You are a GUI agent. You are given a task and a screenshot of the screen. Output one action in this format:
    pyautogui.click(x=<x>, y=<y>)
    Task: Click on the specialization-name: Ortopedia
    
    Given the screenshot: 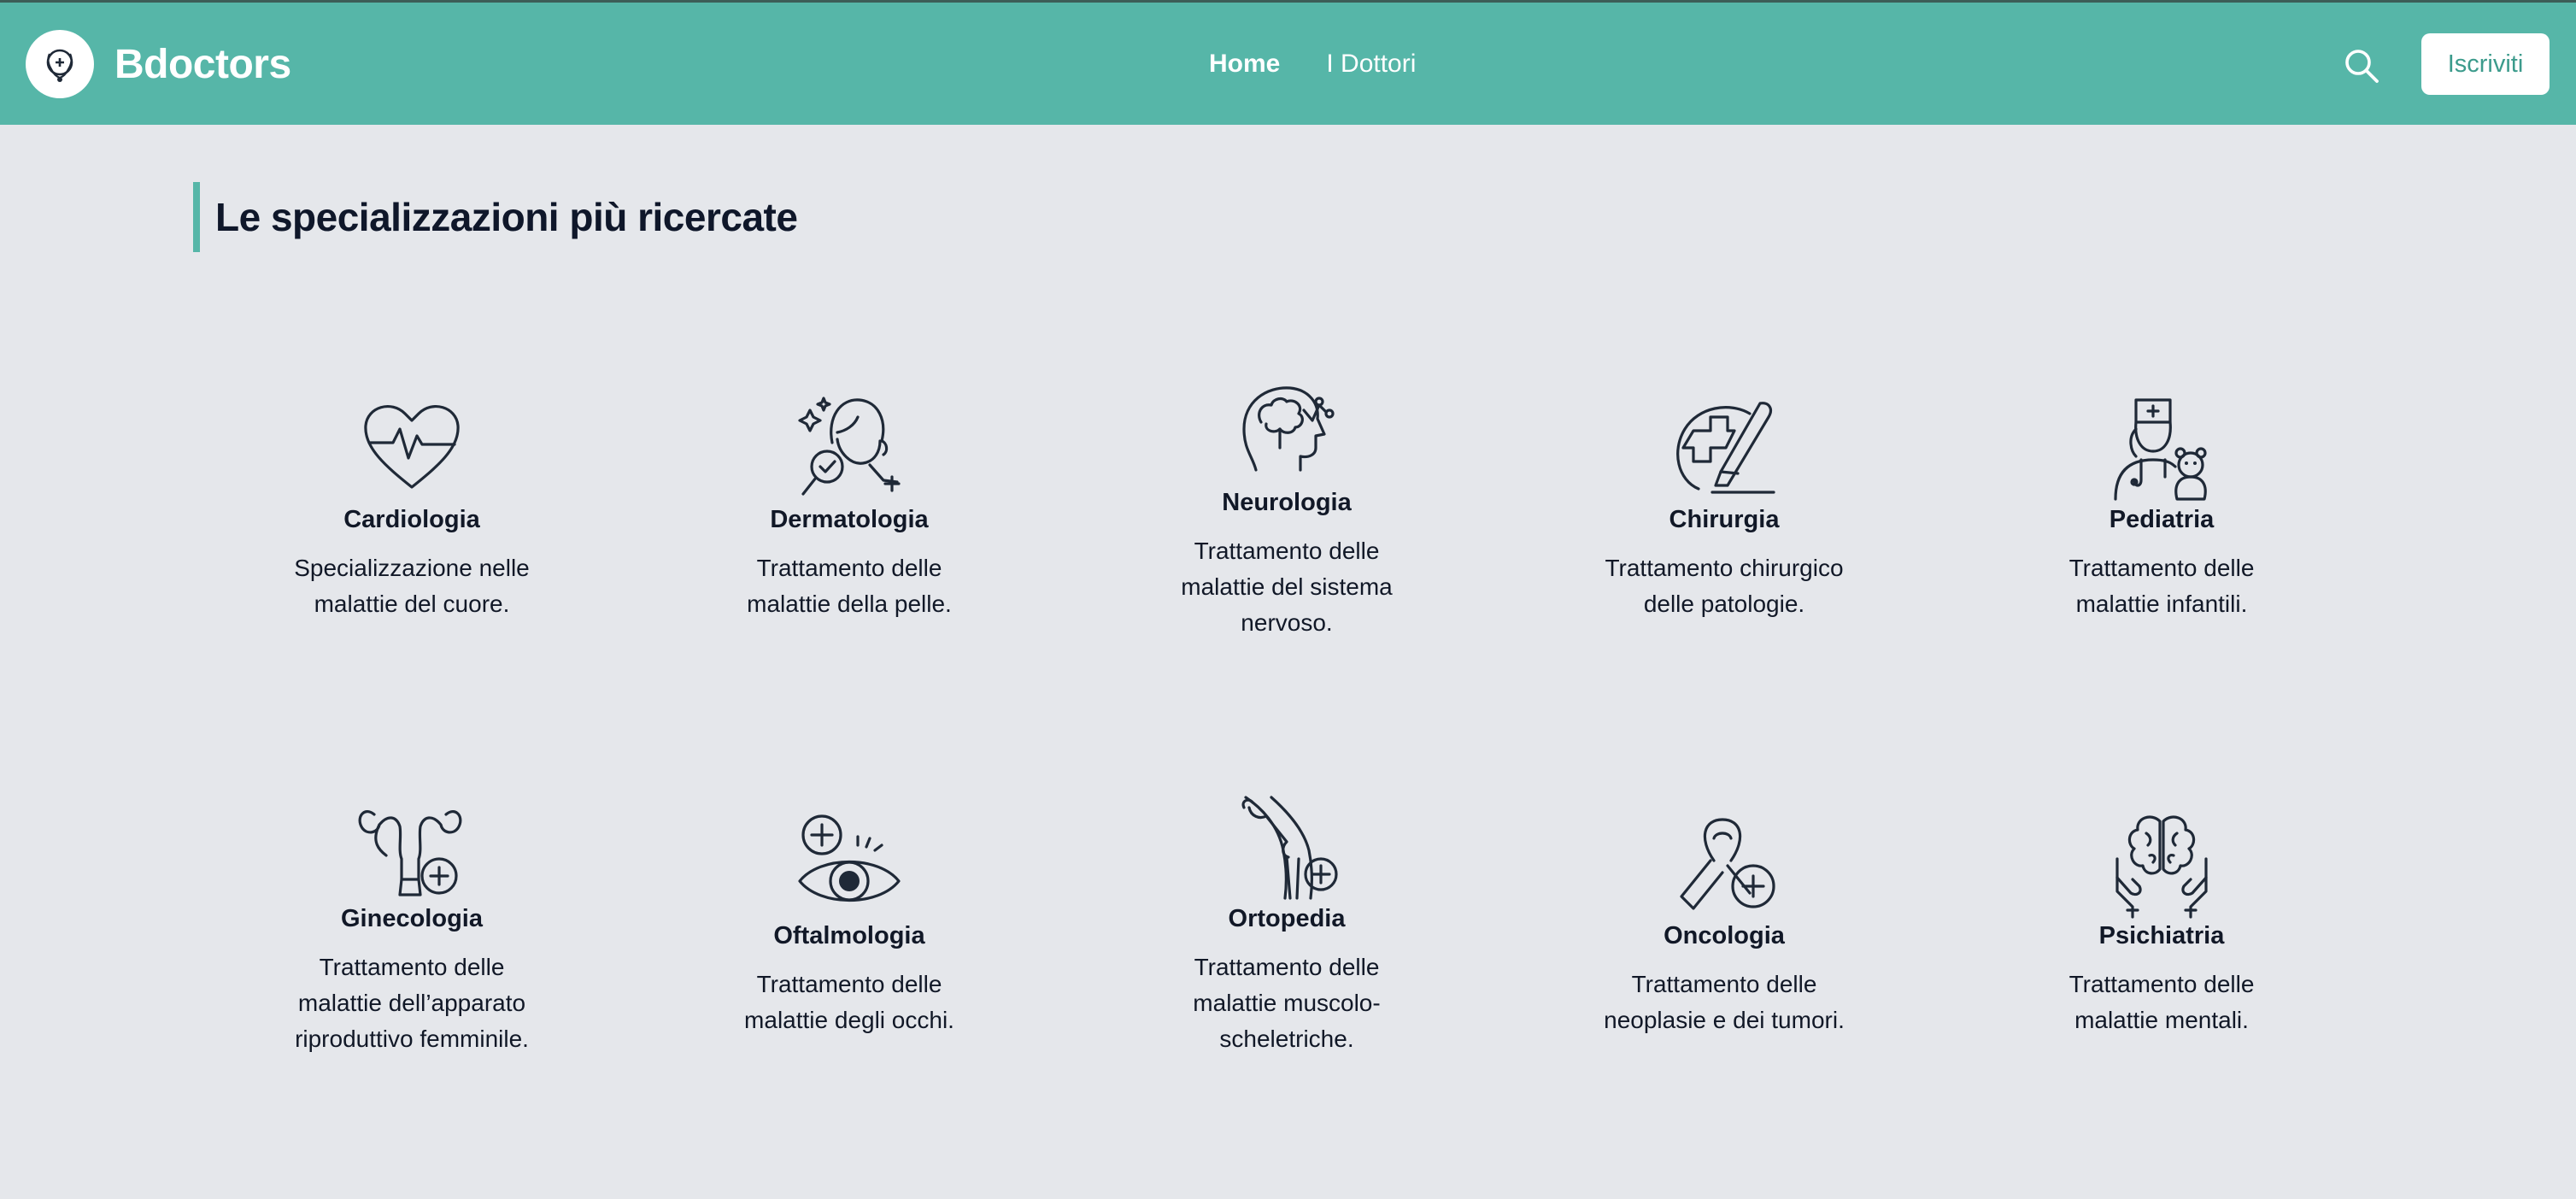 What is the action you would take?
    pyautogui.click(x=1287, y=918)
    